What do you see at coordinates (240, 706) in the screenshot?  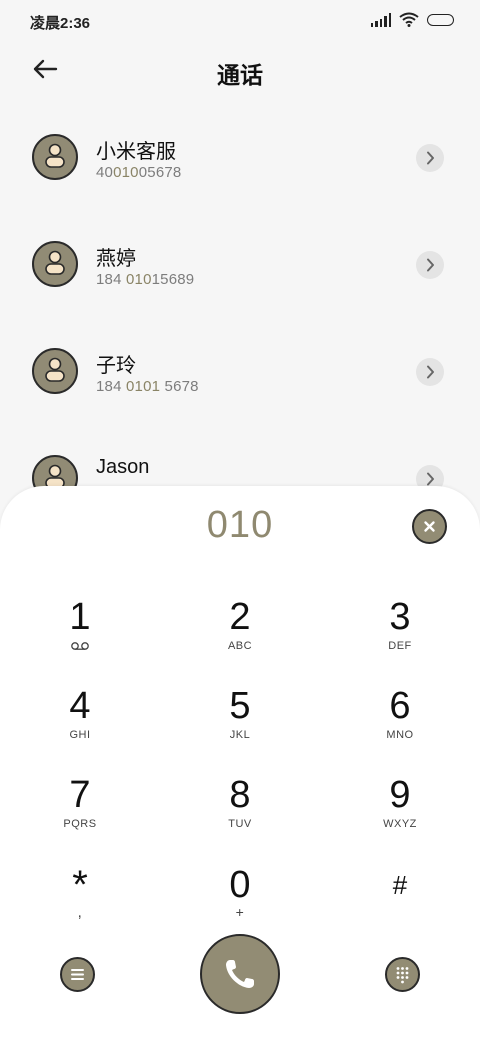 I see `key-digit: 5` at bounding box center [240, 706].